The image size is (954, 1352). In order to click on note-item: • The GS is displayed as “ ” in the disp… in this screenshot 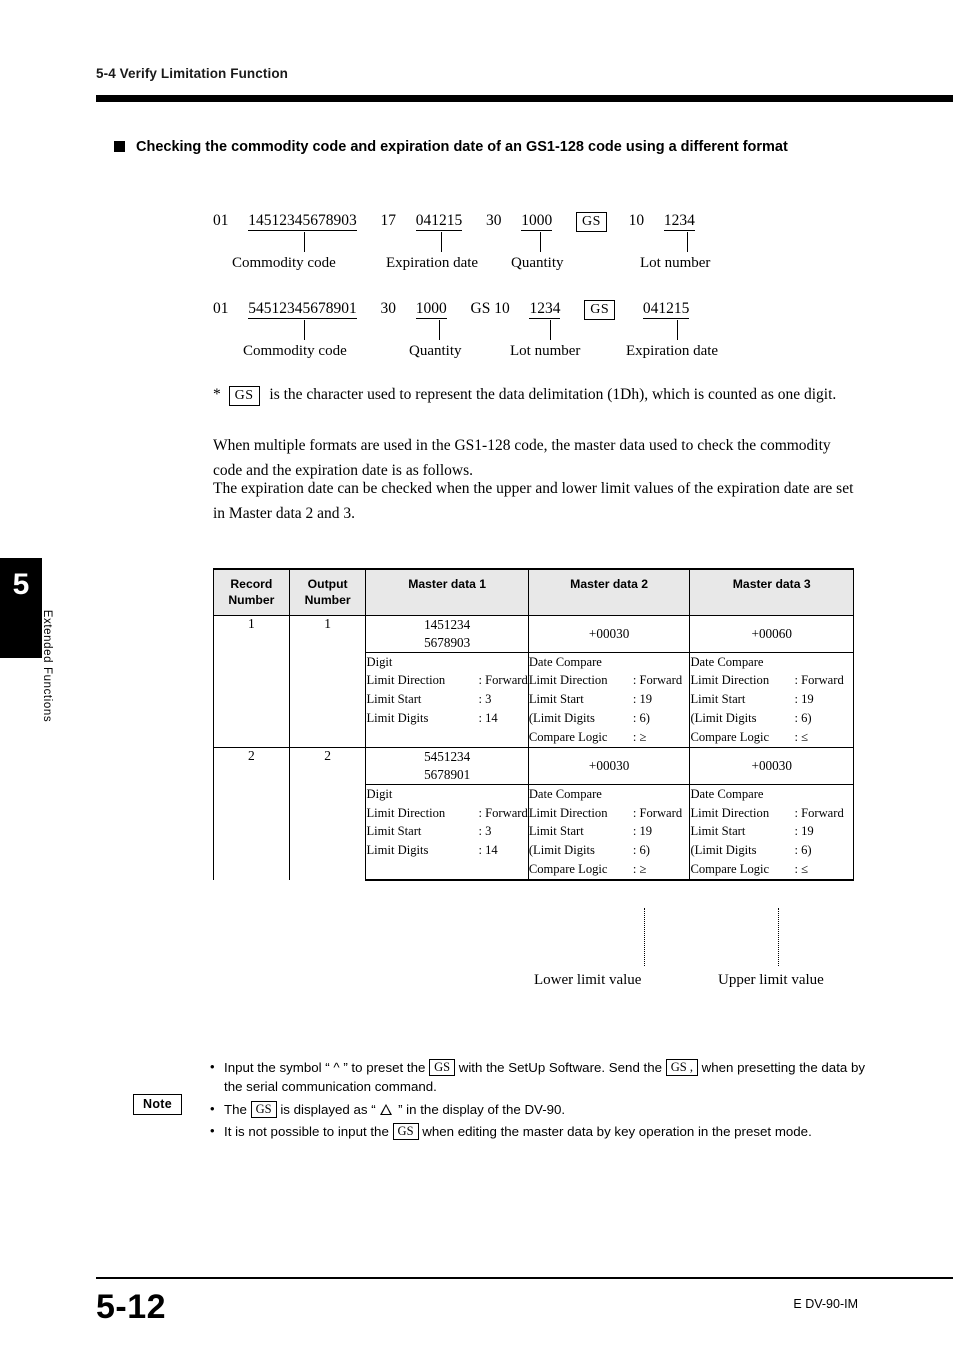, I will do `click(388, 1109)`.